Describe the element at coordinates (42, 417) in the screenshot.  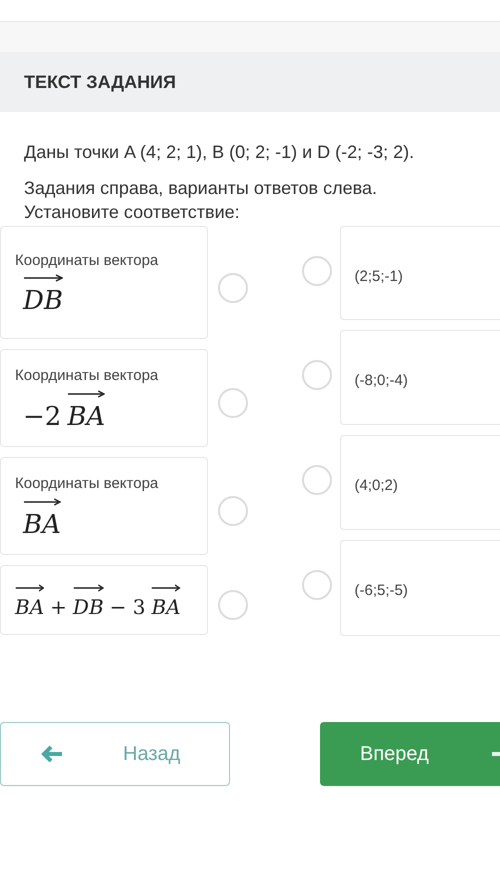
I see `math-text: −2` at that location.